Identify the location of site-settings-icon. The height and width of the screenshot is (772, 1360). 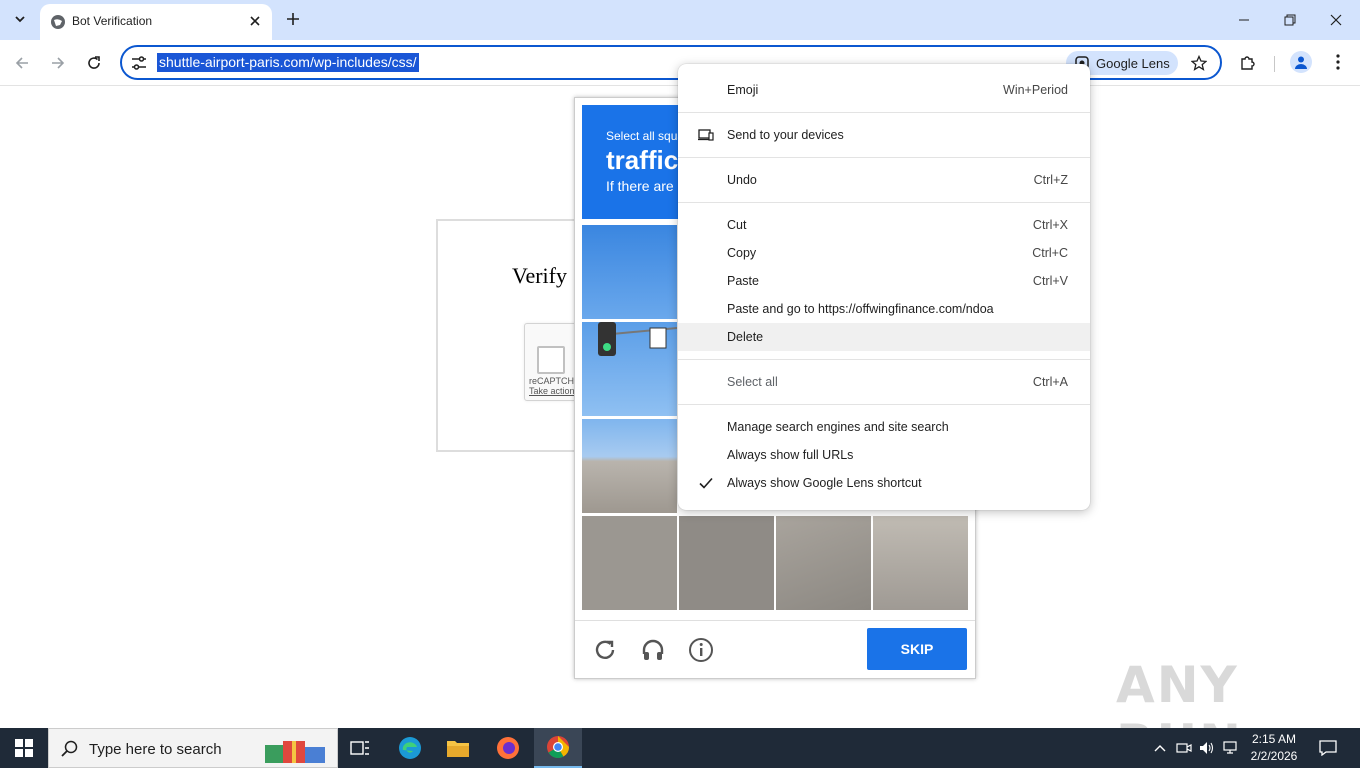
(139, 63).